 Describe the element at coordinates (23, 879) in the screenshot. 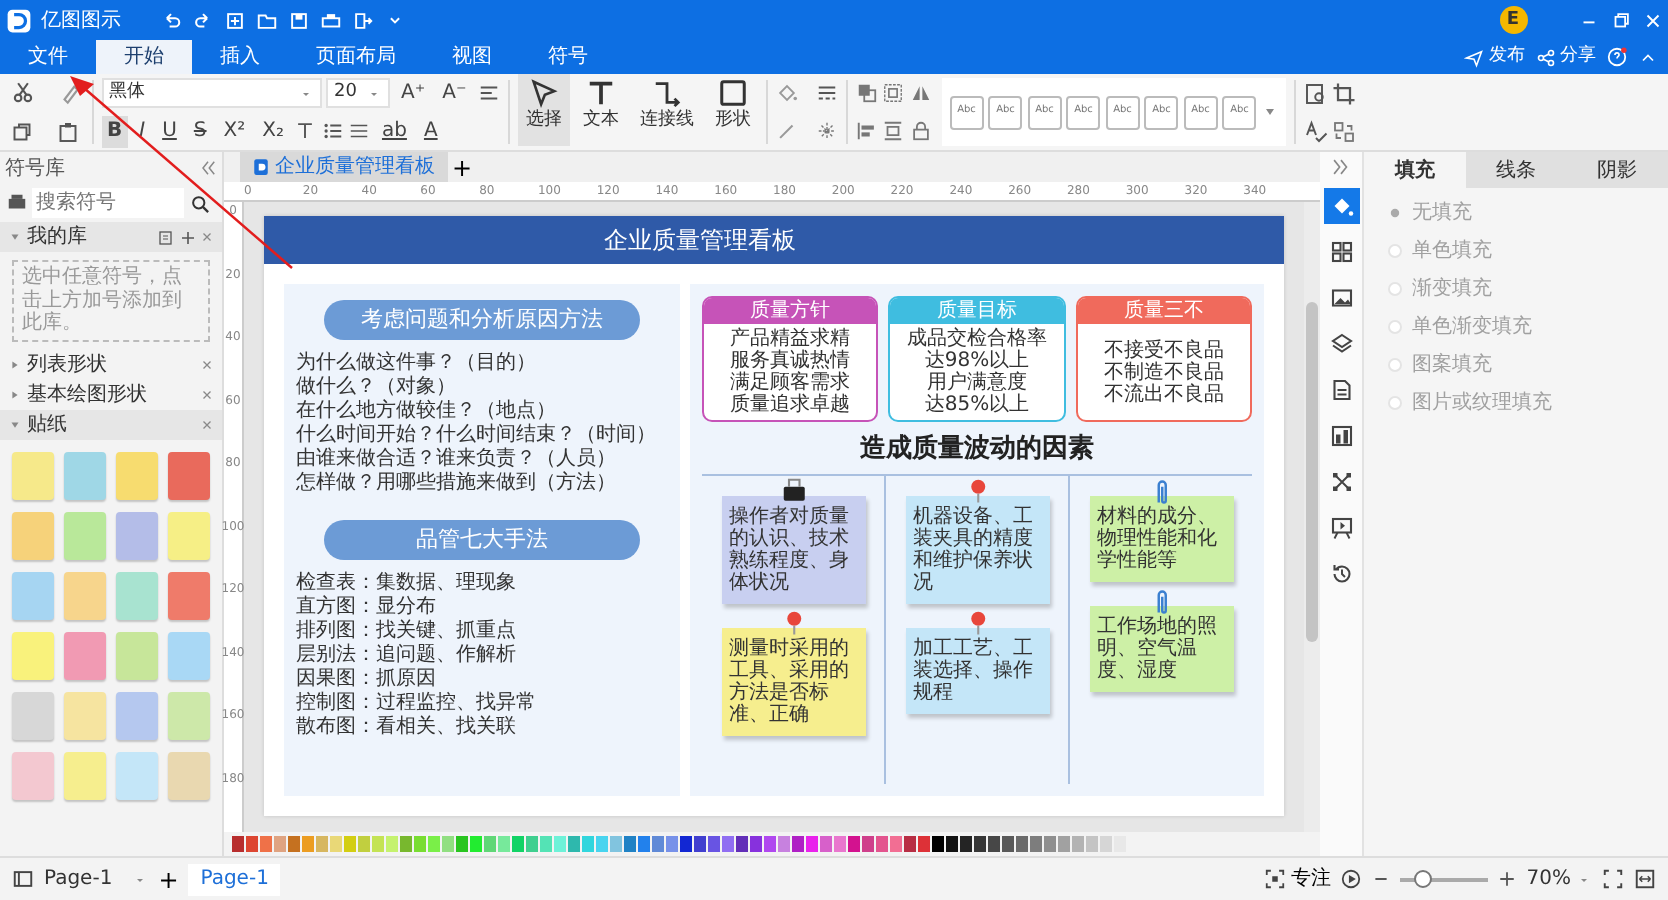

I see `pages-icon` at that location.